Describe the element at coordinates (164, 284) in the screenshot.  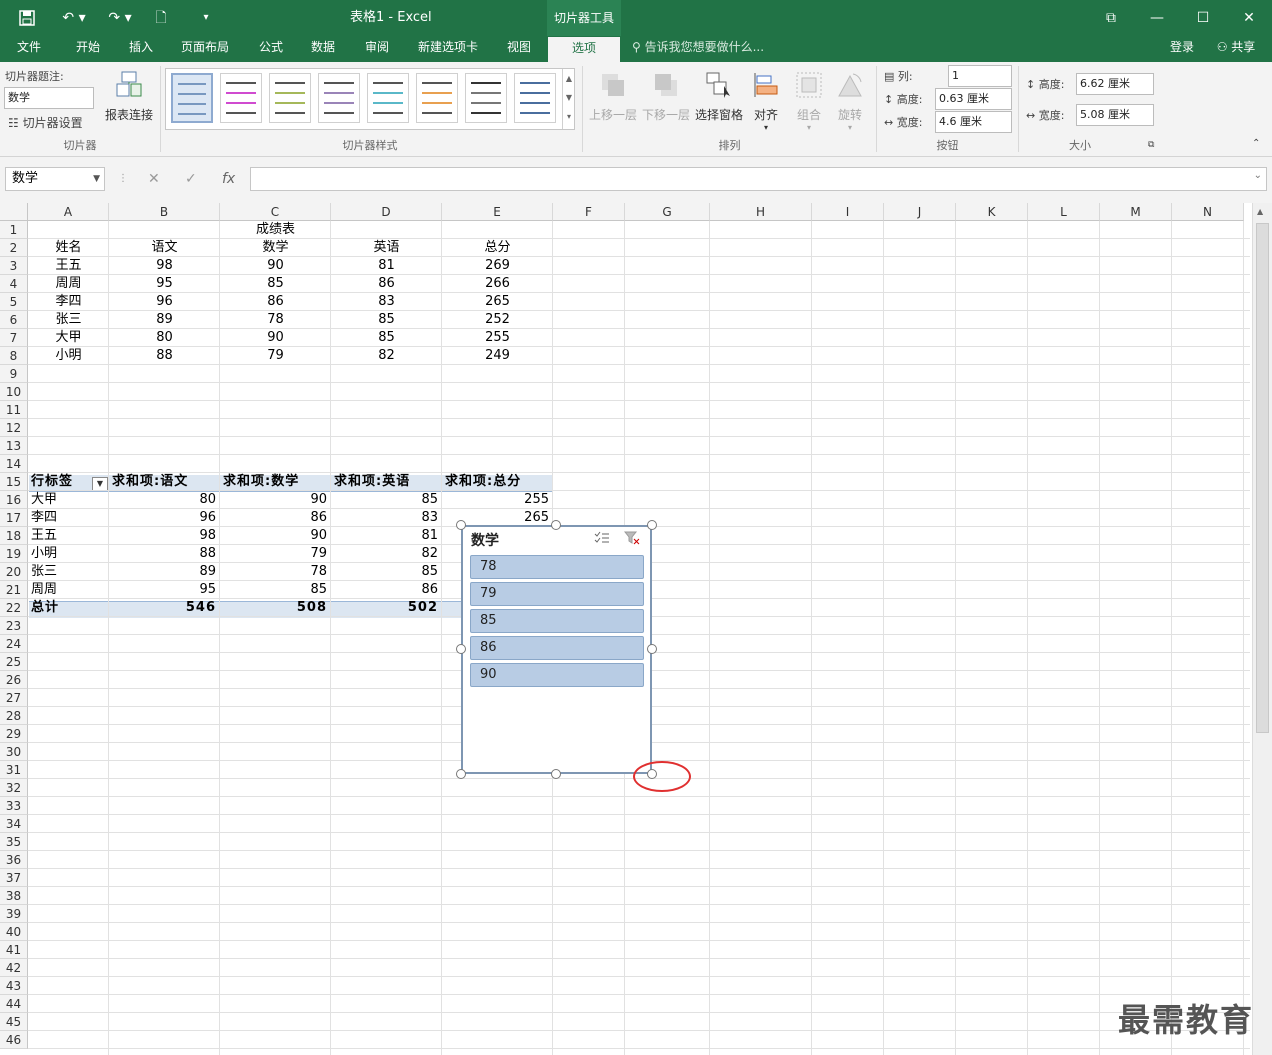
I see `table-cell: 95` at that location.